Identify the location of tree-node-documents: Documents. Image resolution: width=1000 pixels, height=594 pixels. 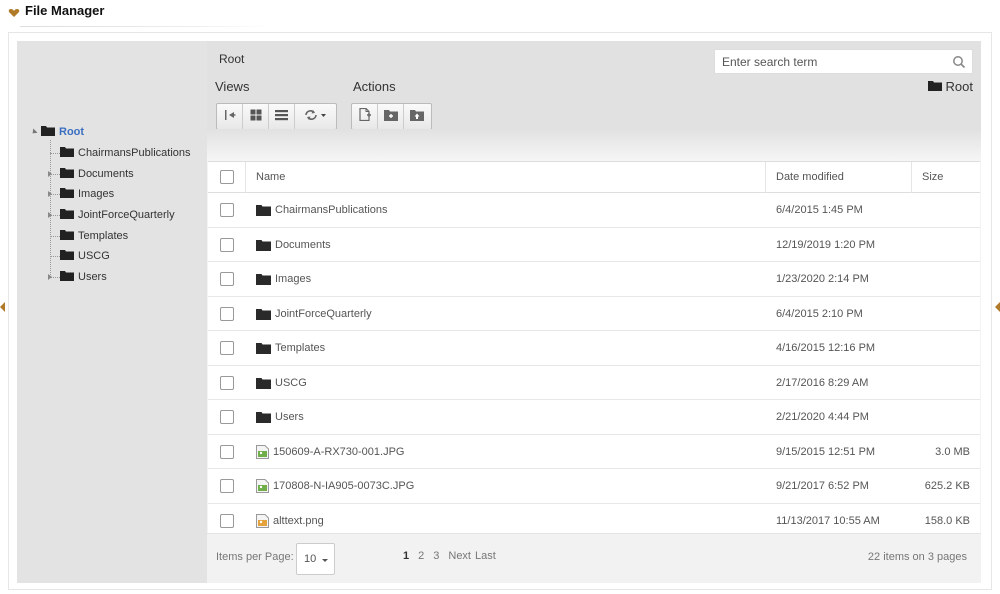
(97, 174).